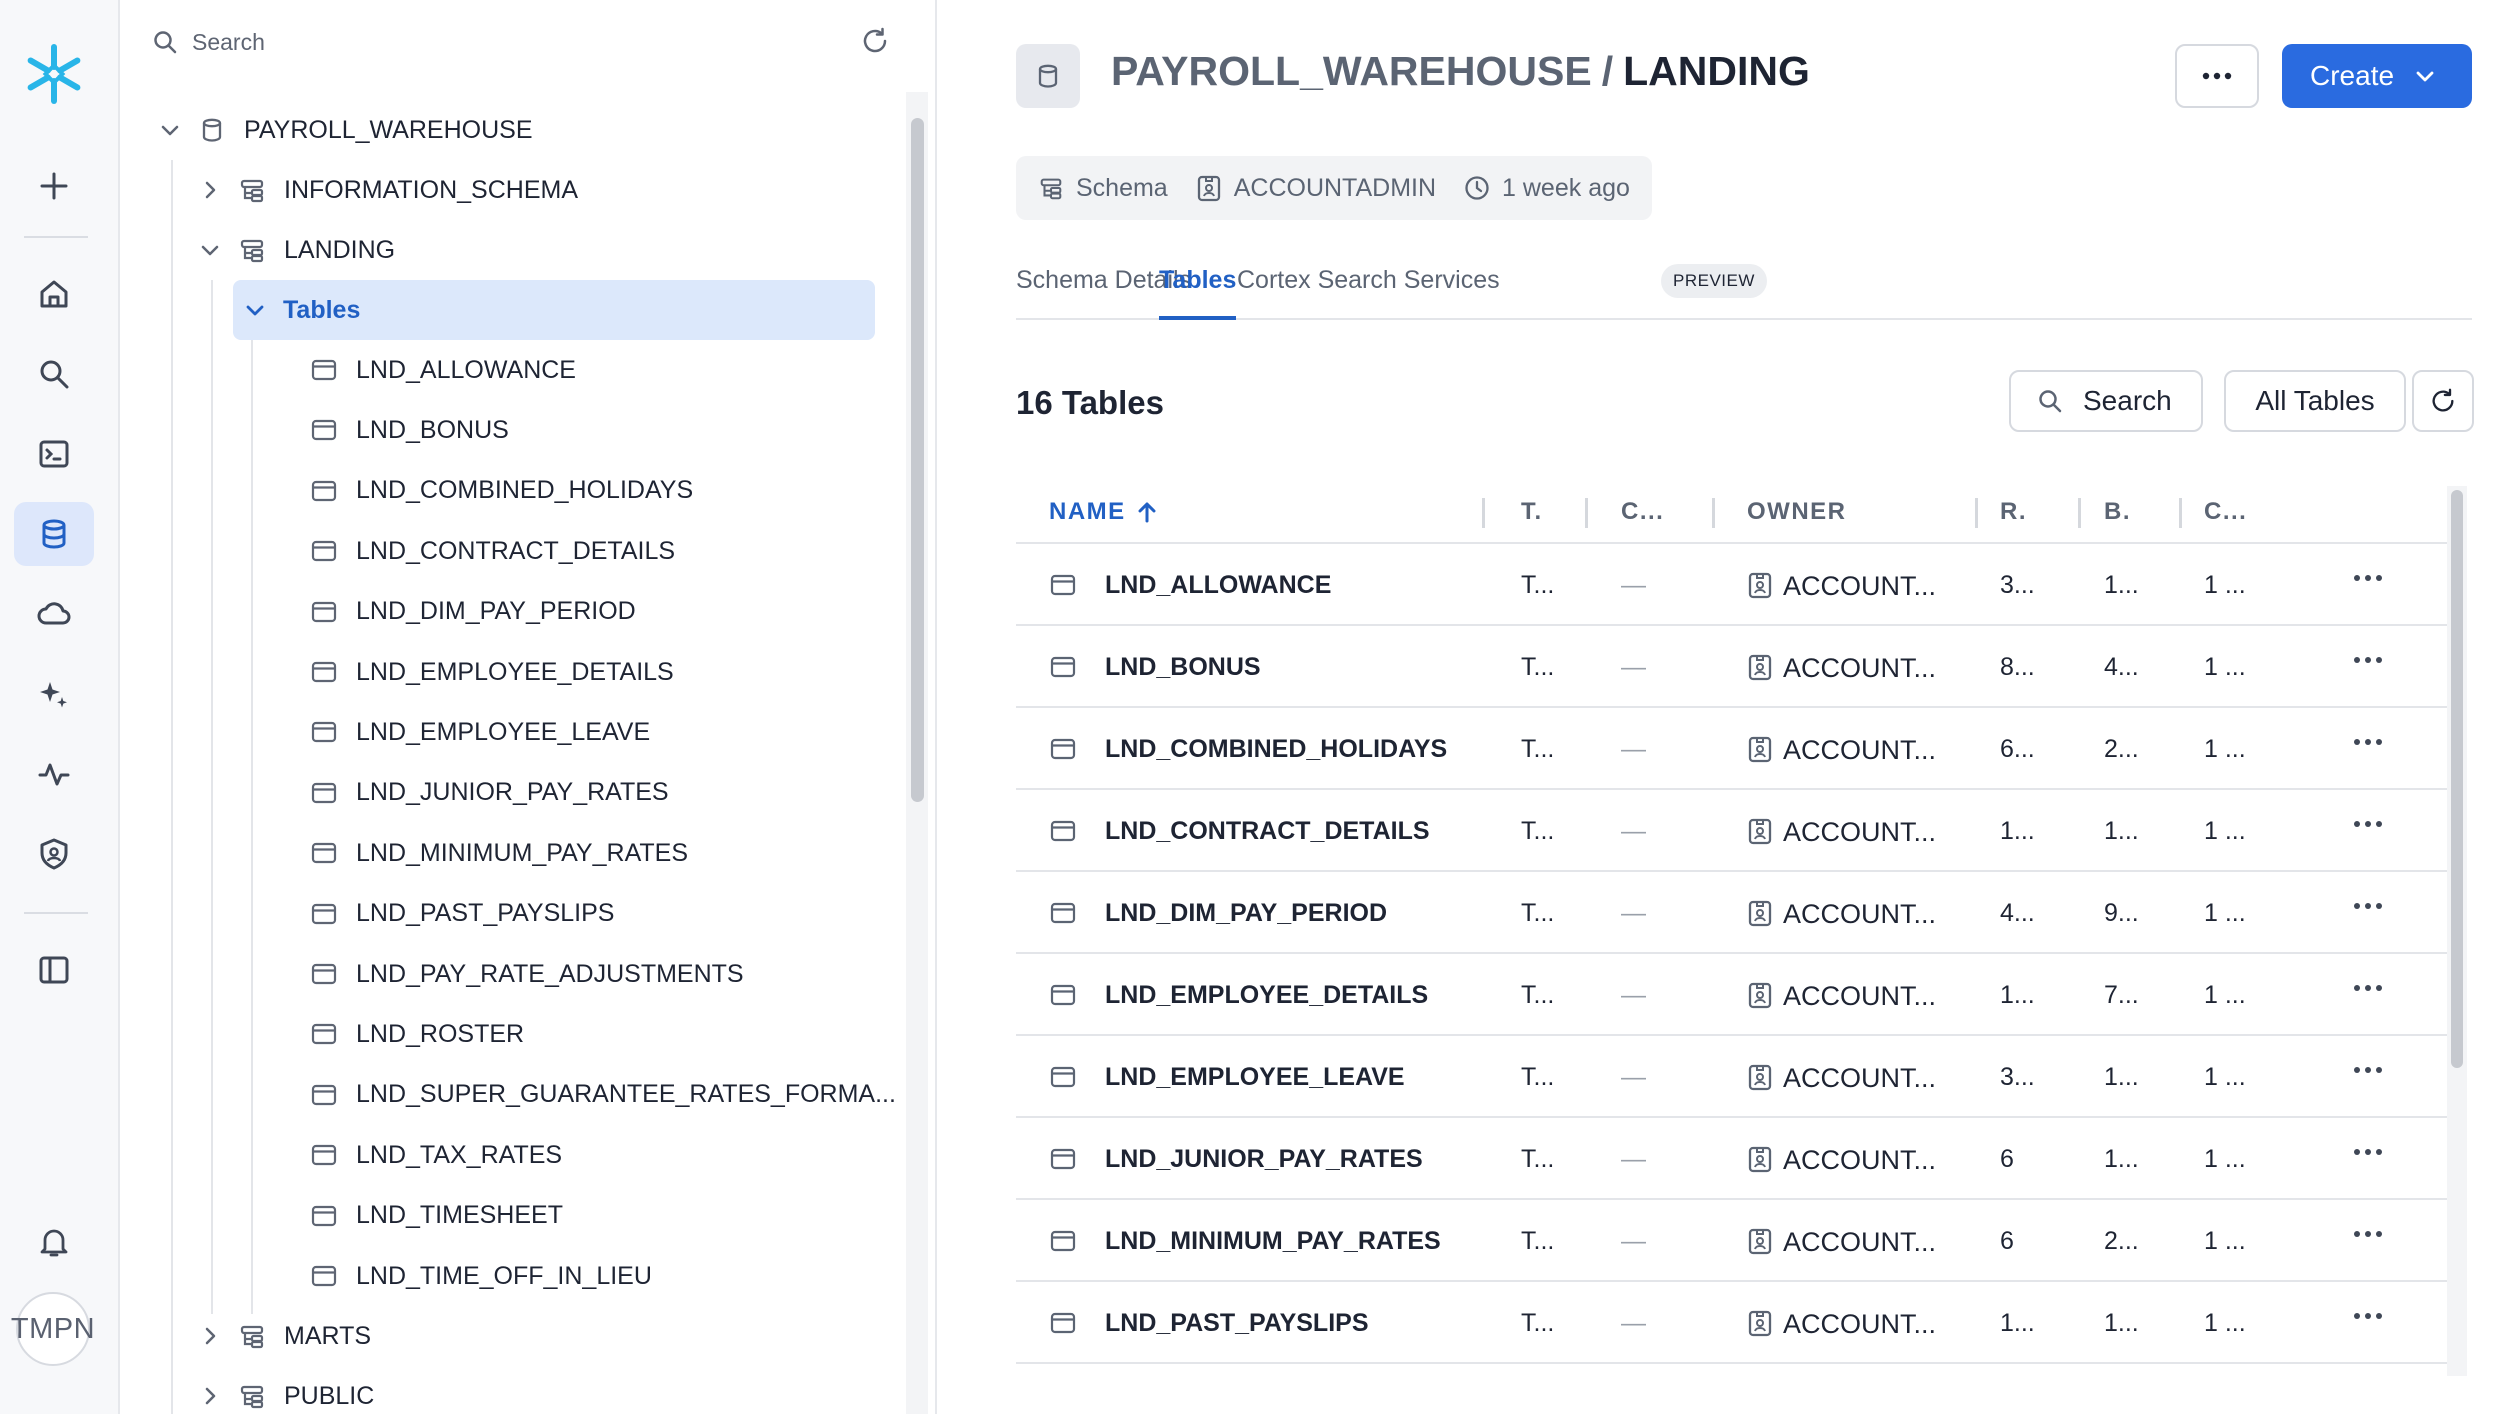 The height and width of the screenshot is (1414, 2494). I want to click on snowflake-logo, so click(54, 74).